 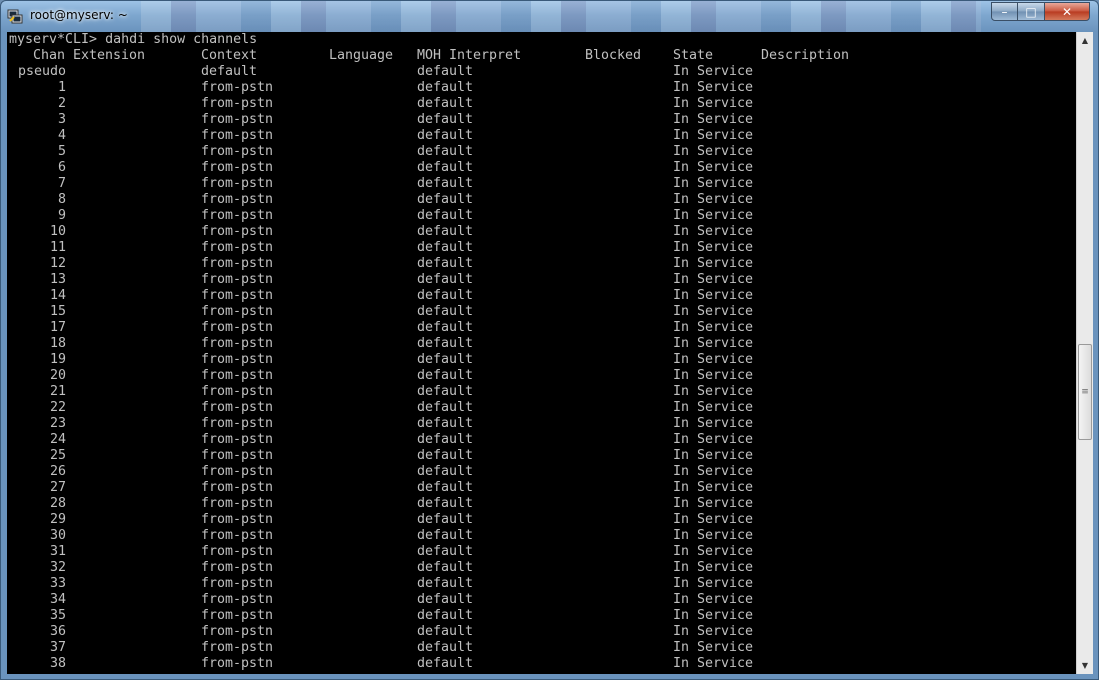 What do you see at coordinates (57, 295) in the screenshot?
I see `channel-number: 14` at bounding box center [57, 295].